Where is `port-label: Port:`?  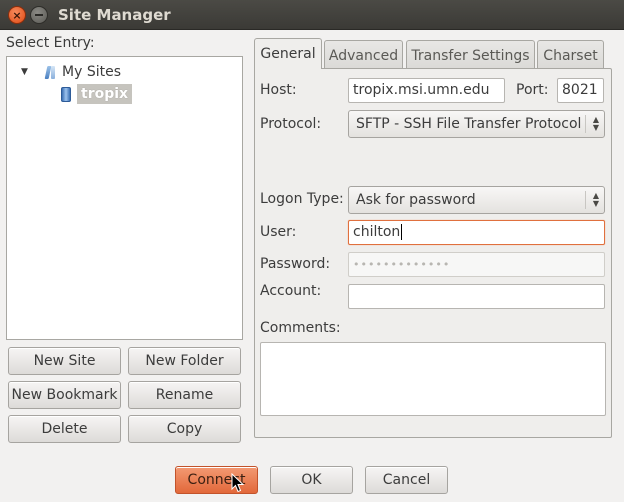 port-label: Port: is located at coordinates (532, 90).